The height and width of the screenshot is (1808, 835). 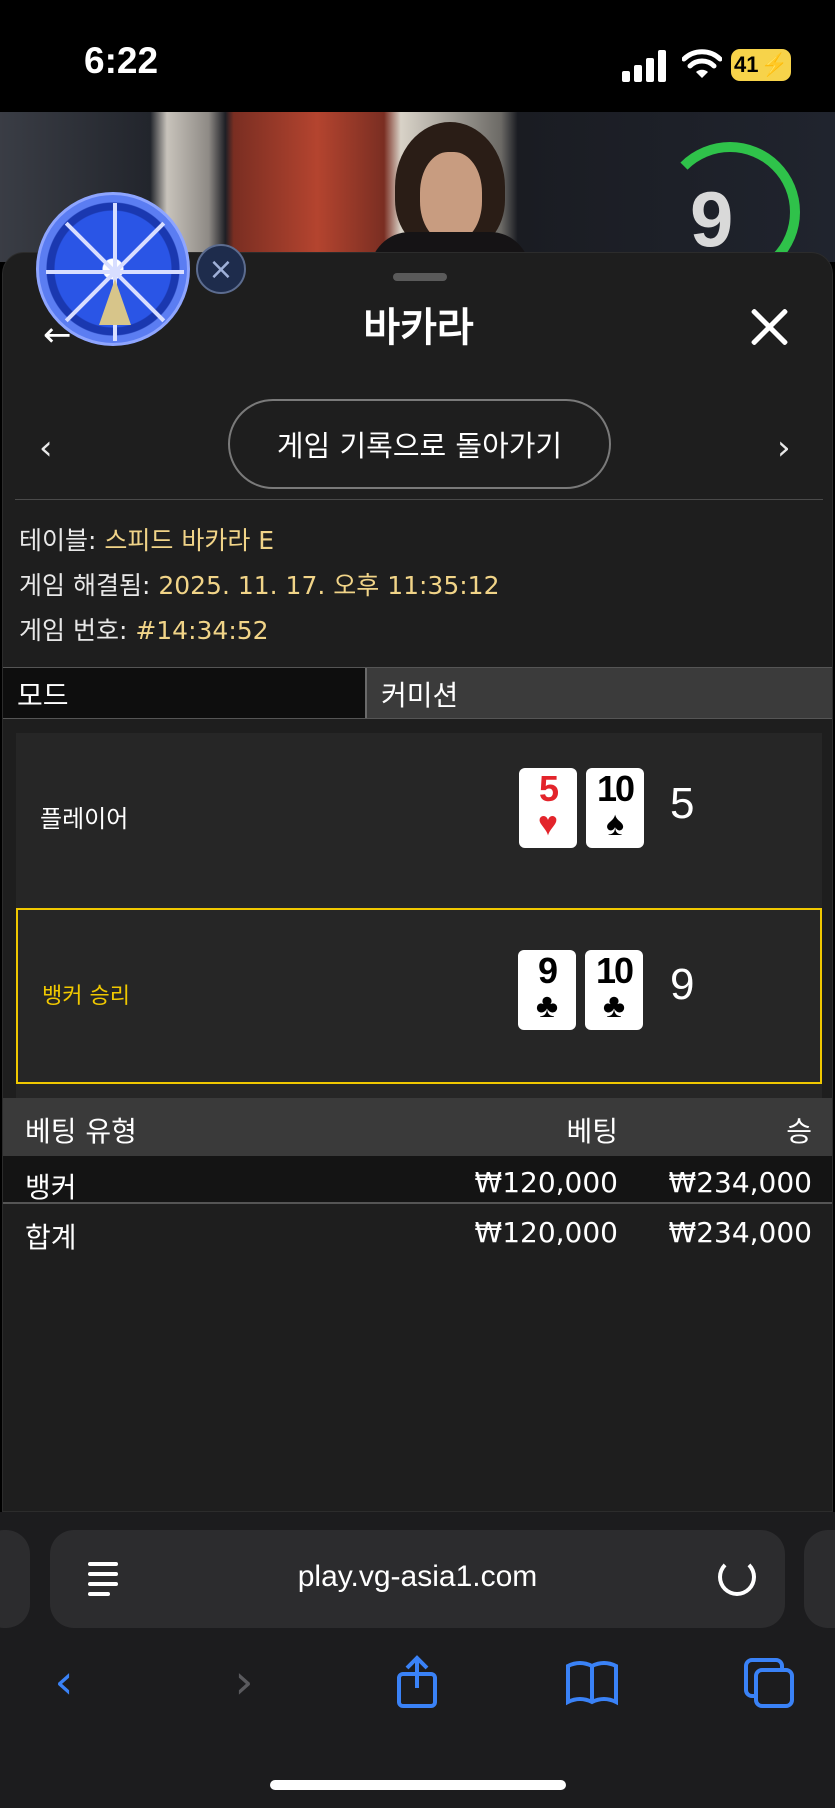 What do you see at coordinates (417, 1682) in the screenshot?
I see `share-icon` at bounding box center [417, 1682].